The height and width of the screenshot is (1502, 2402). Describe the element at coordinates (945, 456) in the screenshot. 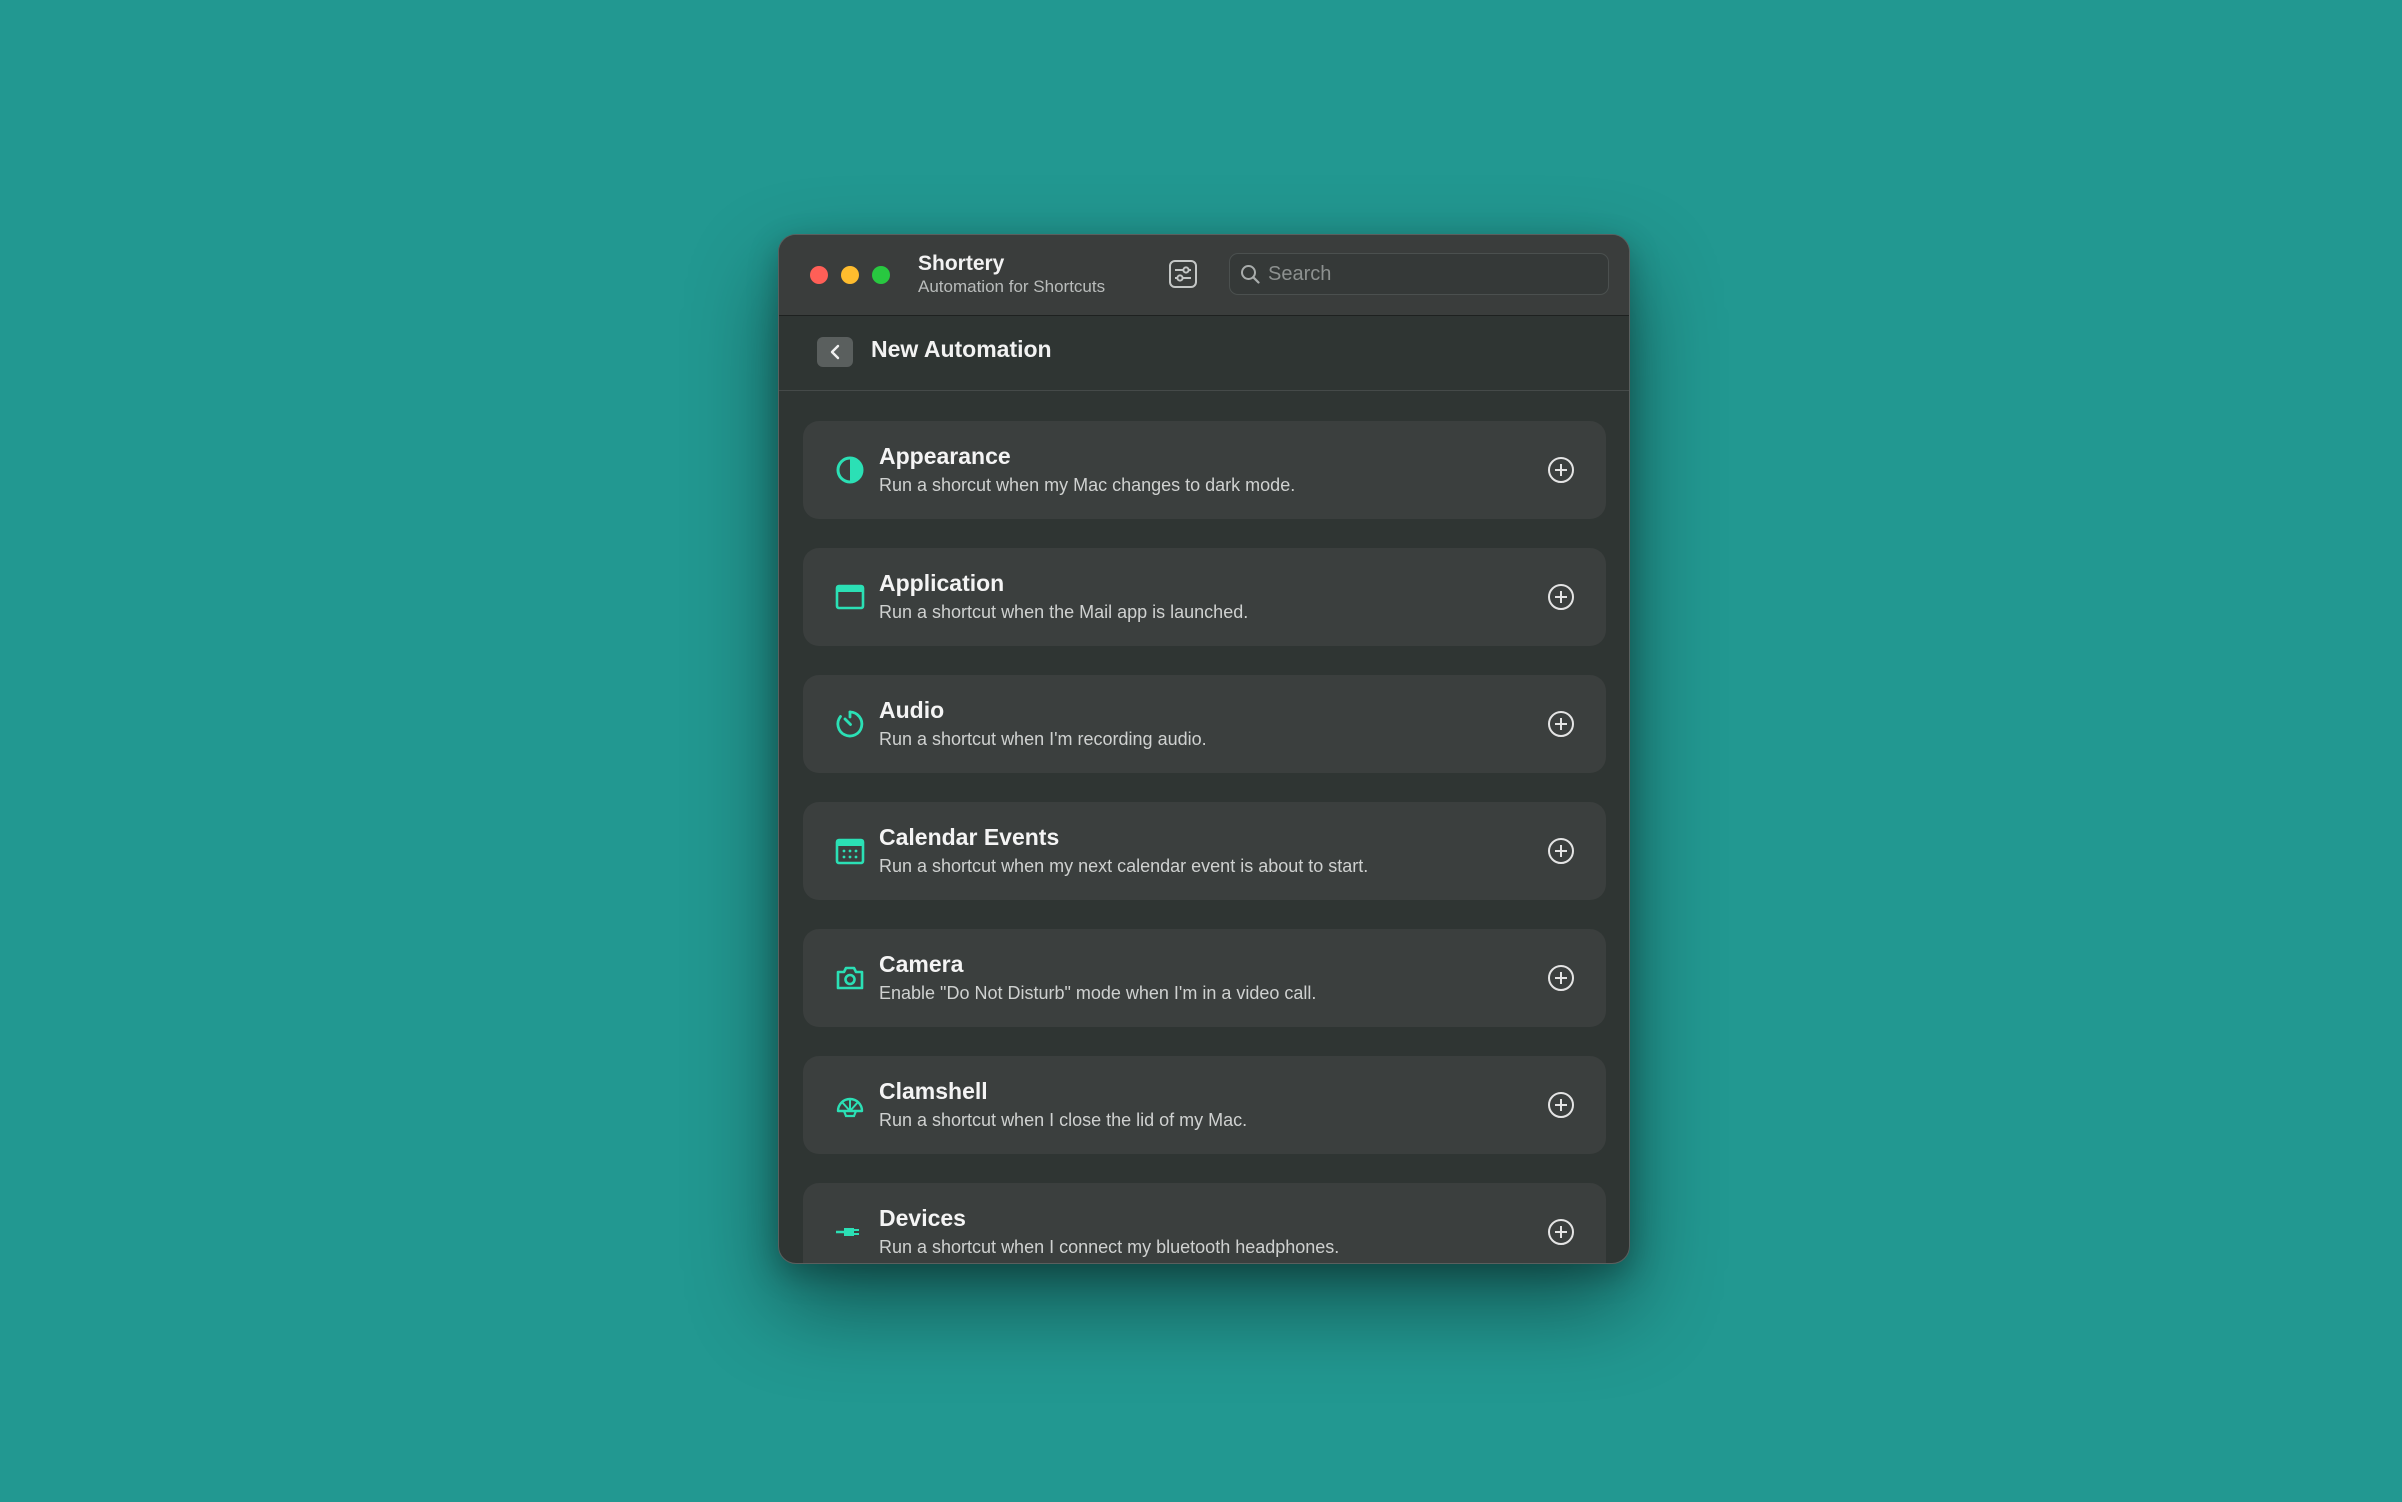

I see `item-title: Appearance` at that location.